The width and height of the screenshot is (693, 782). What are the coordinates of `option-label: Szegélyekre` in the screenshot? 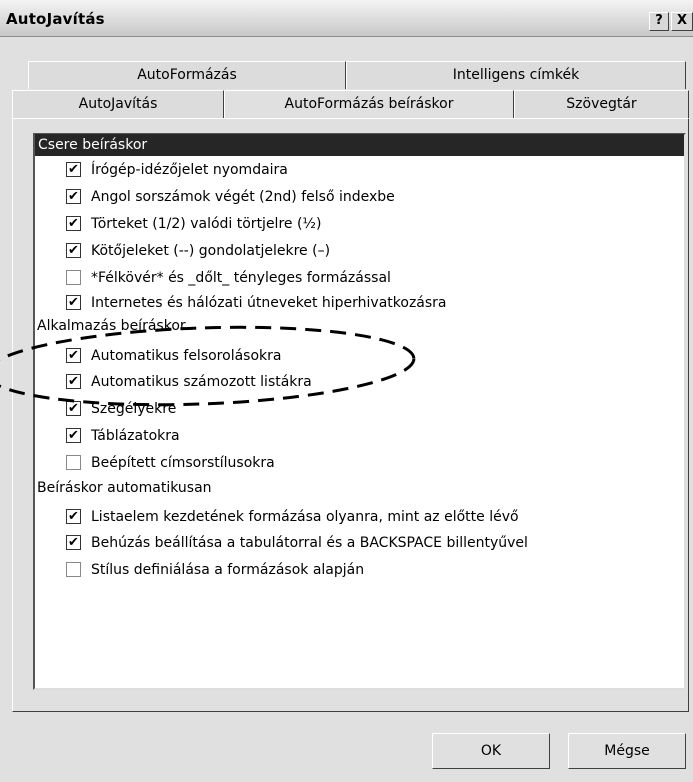 It's located at (134, 409).